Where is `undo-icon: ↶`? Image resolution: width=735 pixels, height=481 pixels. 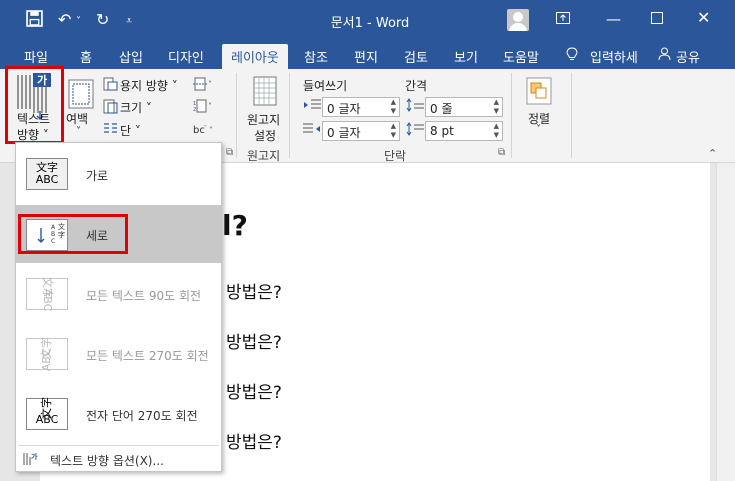
undo-icon: ↶ is located at coordinates (64, 19).